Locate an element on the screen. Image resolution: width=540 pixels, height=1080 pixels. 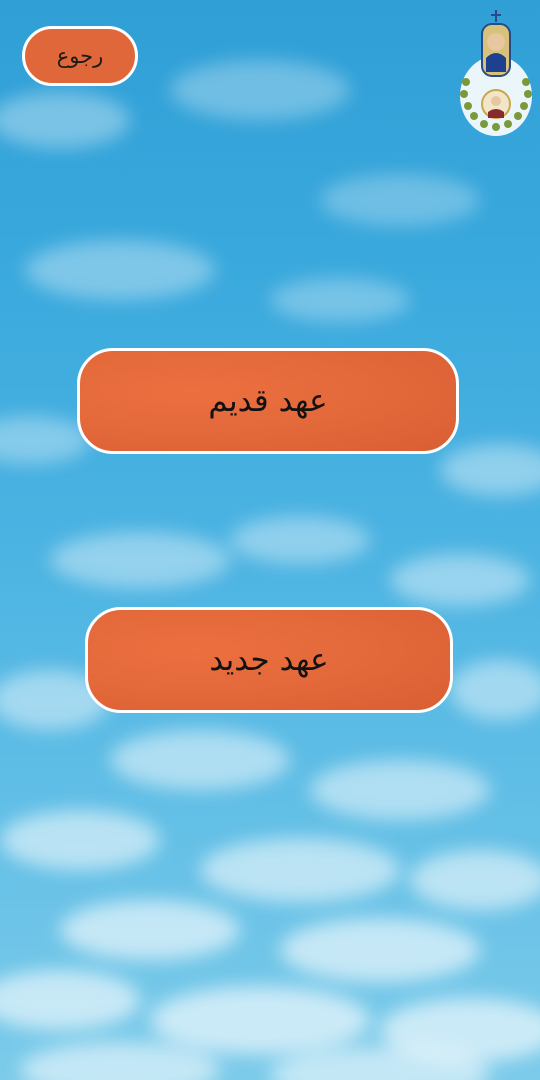
church-logo-icon is located at coordinates (495, 74).